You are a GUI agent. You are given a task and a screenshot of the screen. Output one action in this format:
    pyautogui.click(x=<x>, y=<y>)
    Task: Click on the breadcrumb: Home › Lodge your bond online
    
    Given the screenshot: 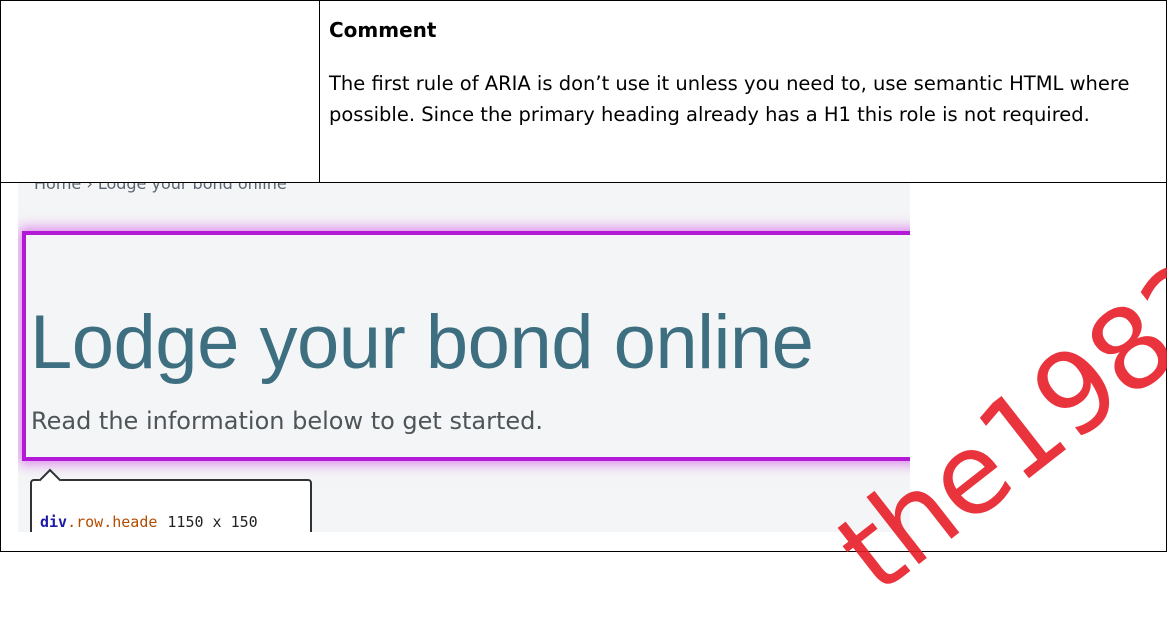 What is the action you would take?
    pyautogui.click(x=160, y=188)
    